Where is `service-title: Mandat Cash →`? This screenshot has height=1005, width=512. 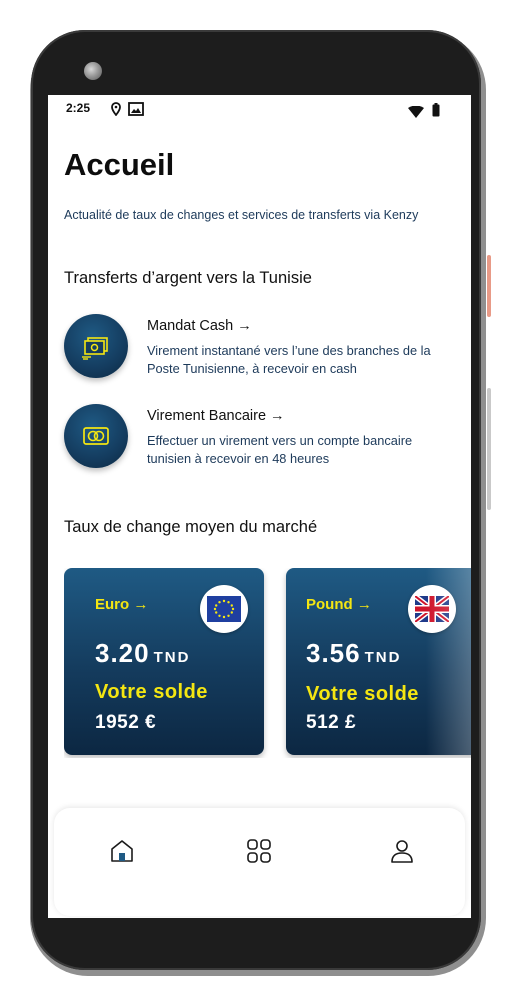
service-title: Mandat Cash → is located at coordinates (199, 326).